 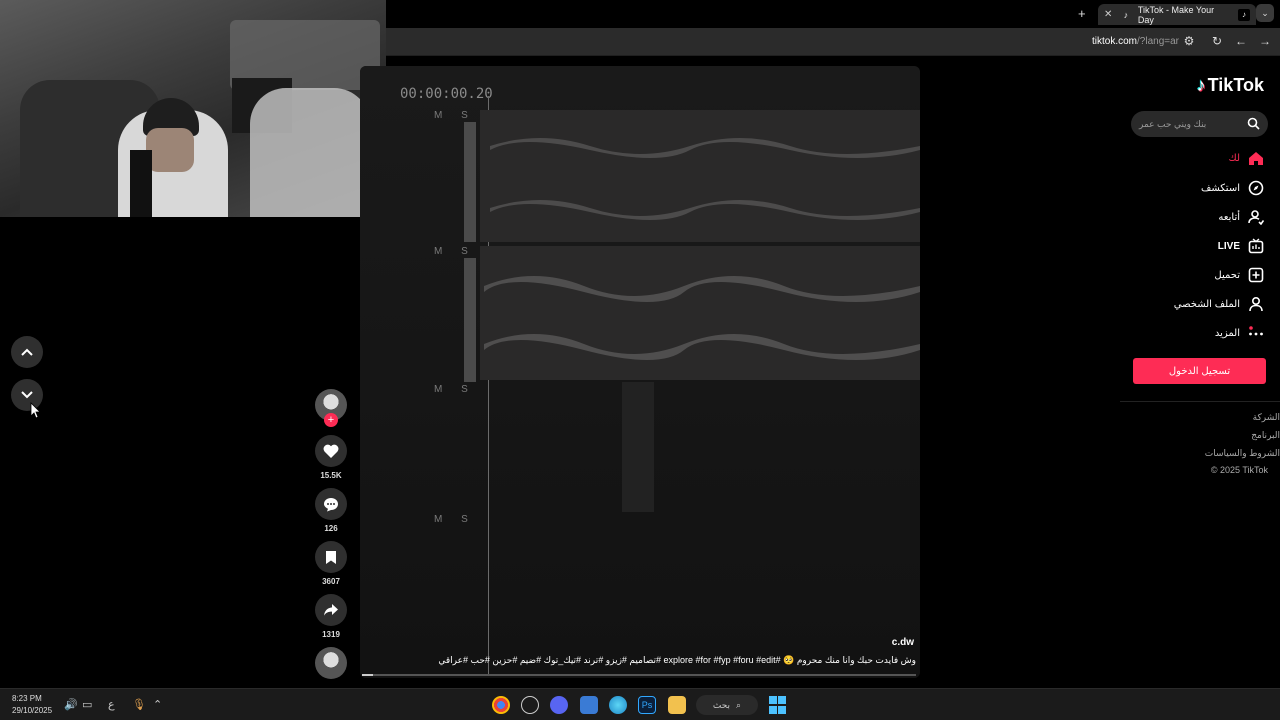 What do you see at coordinates (1241, 41) in the screenshot?
I see `back-icon: ←` at bounding box center [1241, 41].